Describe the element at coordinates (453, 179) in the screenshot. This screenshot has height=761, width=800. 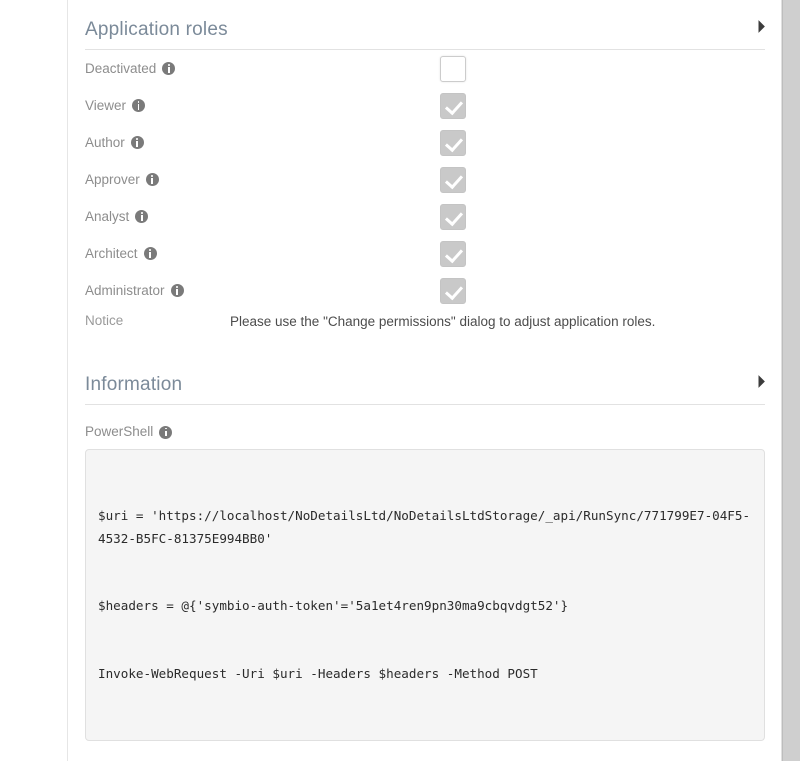
I see `role-checkbox-approver` at that location.